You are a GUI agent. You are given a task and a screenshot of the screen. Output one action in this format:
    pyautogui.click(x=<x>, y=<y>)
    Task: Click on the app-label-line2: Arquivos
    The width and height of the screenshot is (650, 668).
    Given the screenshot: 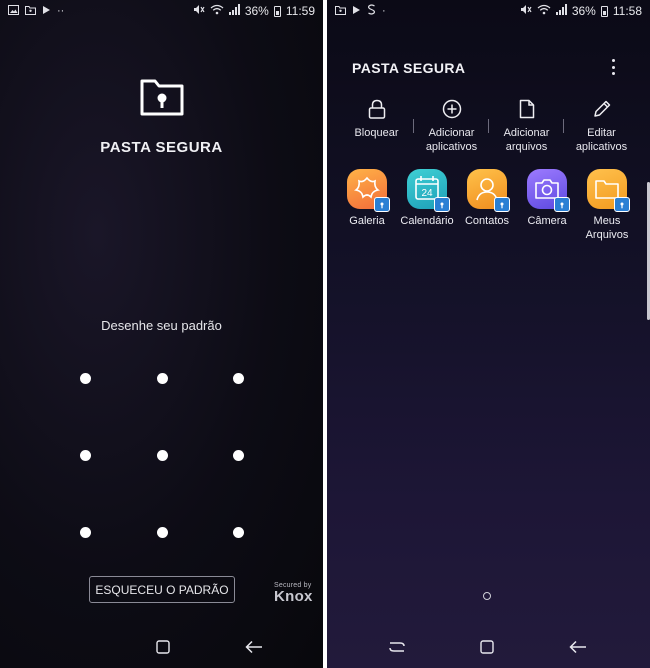 What is the action you would take?
    pyautogui.click(x=607, y=235)
    